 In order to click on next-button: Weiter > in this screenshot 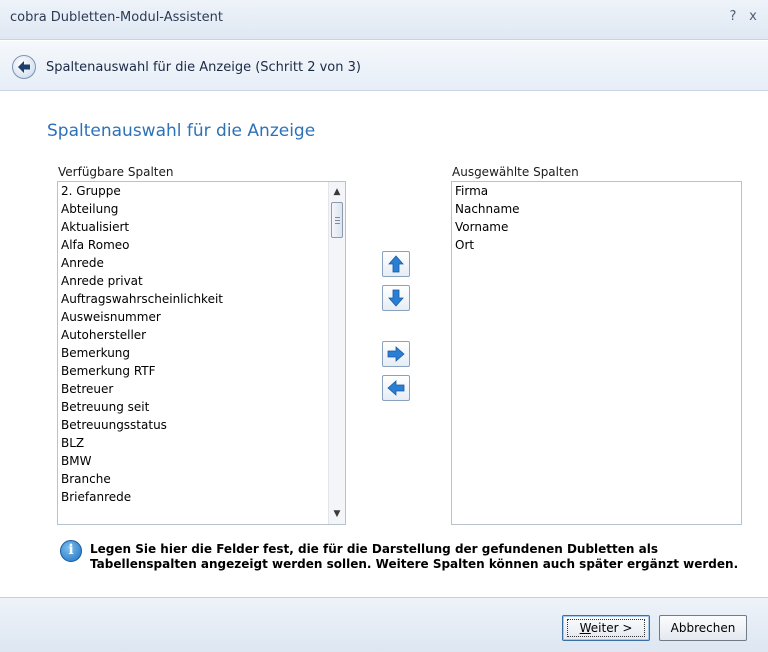, I will do `click(606, 628)`.